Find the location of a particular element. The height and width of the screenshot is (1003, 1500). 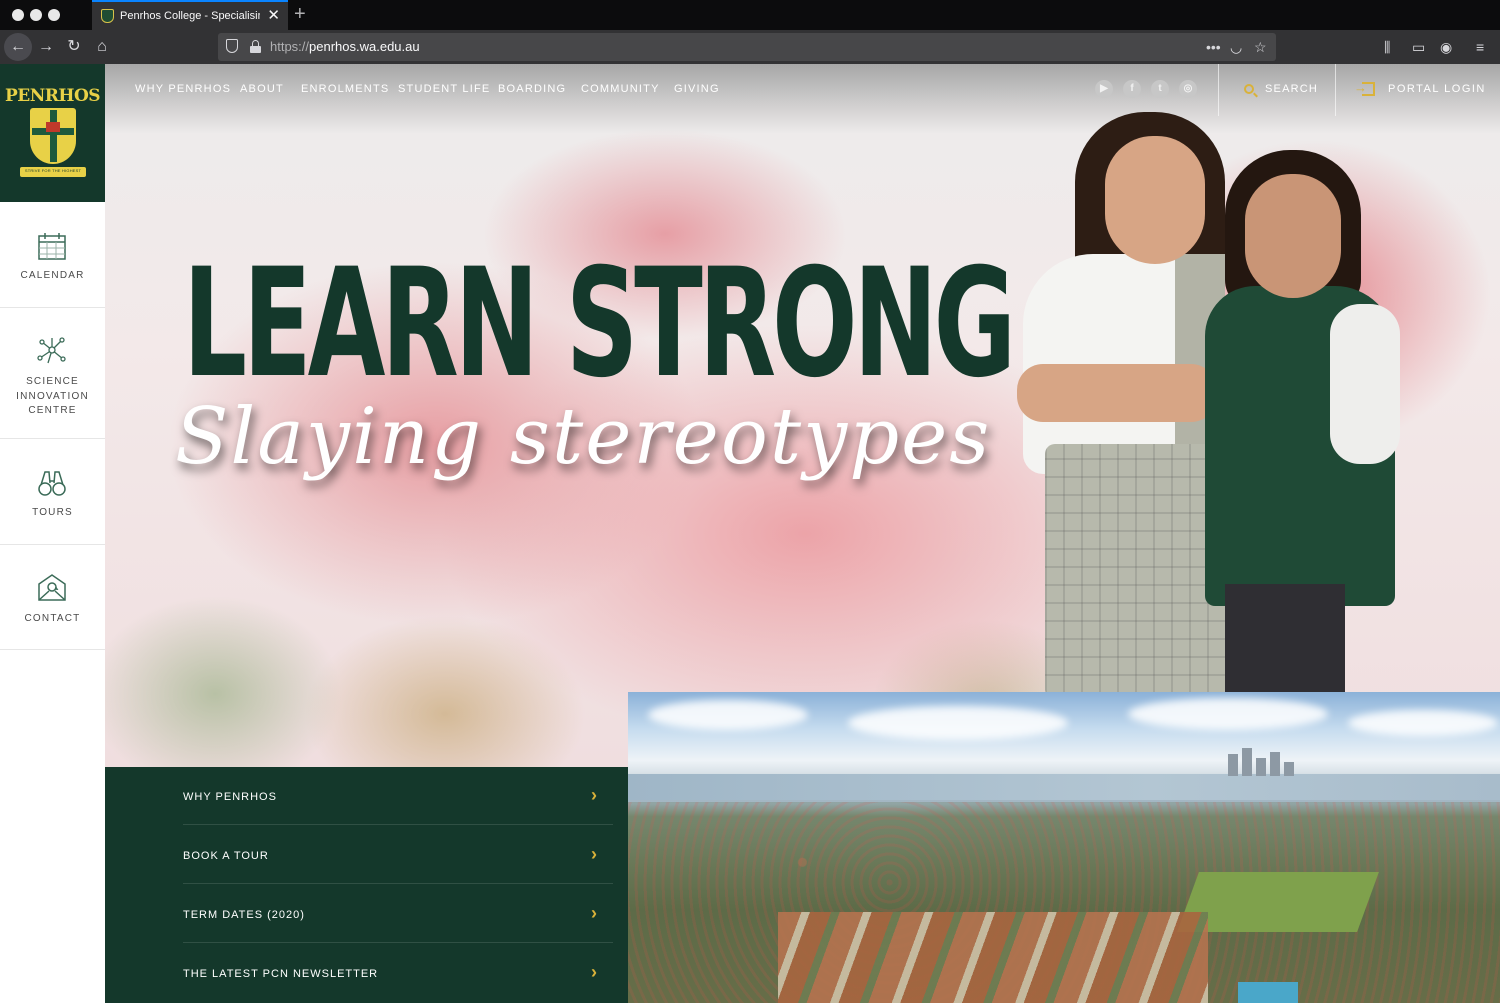

search-icon is located at coordinates (1249, 89).